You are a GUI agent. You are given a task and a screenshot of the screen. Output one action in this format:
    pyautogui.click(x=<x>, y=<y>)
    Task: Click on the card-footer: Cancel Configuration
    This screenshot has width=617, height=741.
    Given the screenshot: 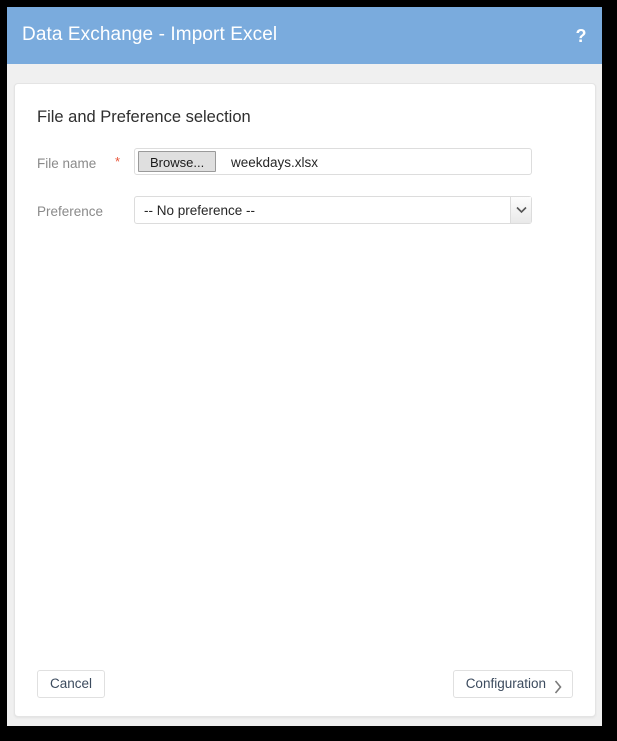 What is the action you would take?
    pyautogui.click(x=305, y=685)
    